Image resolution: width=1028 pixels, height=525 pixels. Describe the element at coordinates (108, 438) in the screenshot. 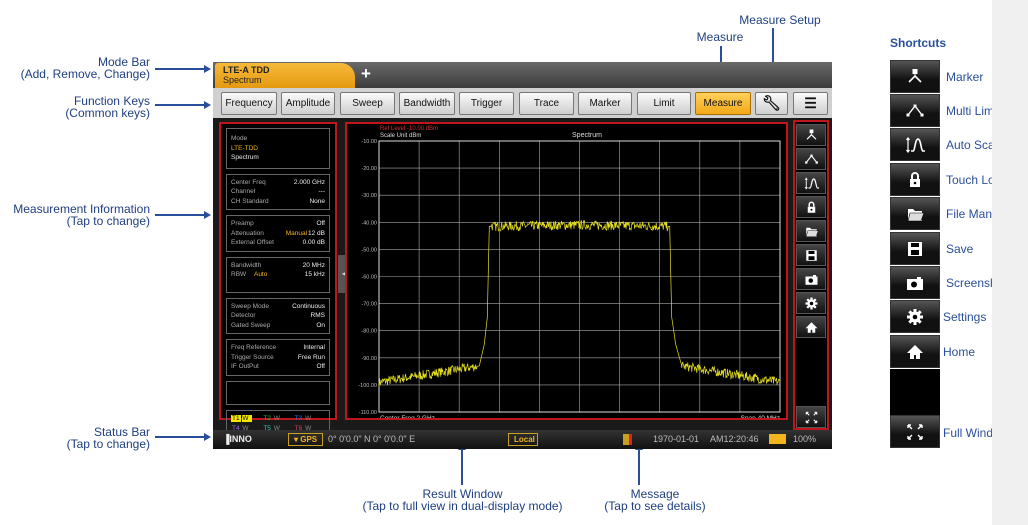

I see `callout-status-bar: Status Bar (Tap to change)` at that location.